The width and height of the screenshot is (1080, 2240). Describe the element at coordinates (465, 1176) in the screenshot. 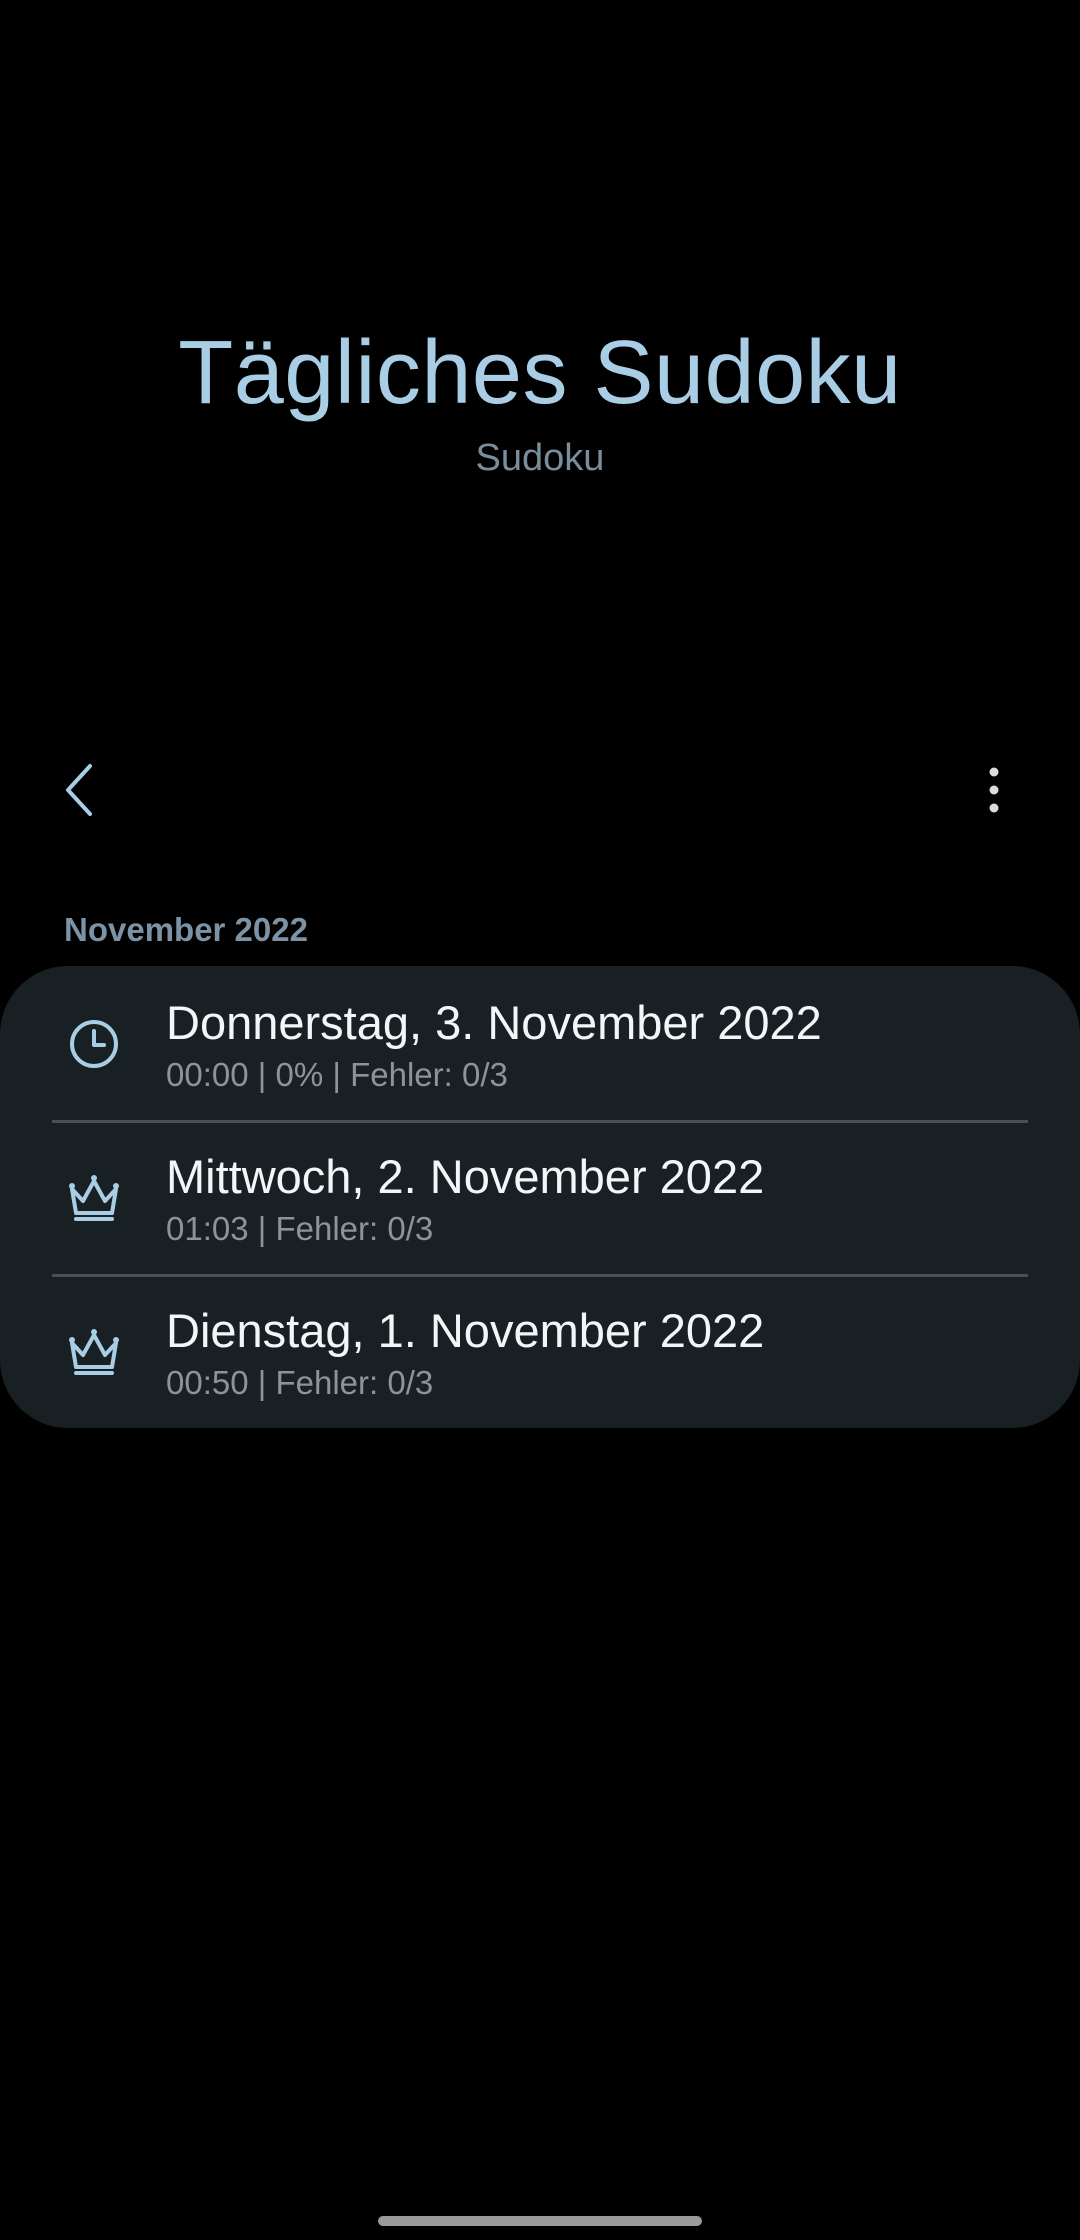

I see `game-date: Mittwoch, 2. November 2022` at that location.